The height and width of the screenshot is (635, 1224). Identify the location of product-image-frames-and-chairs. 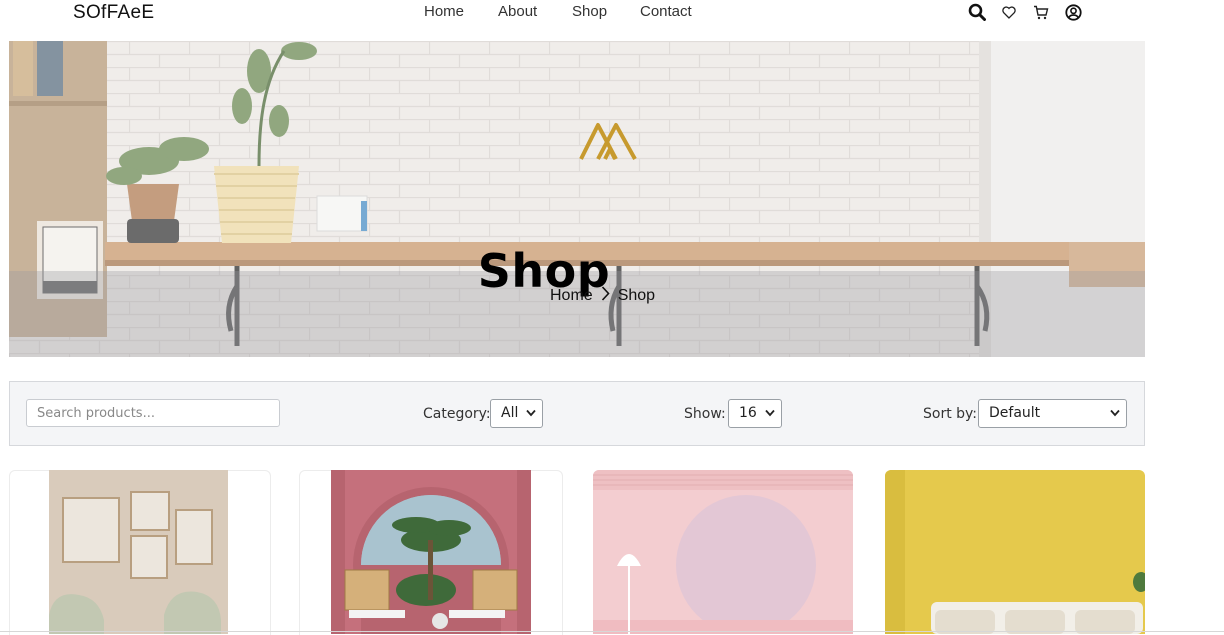
(138, 552).